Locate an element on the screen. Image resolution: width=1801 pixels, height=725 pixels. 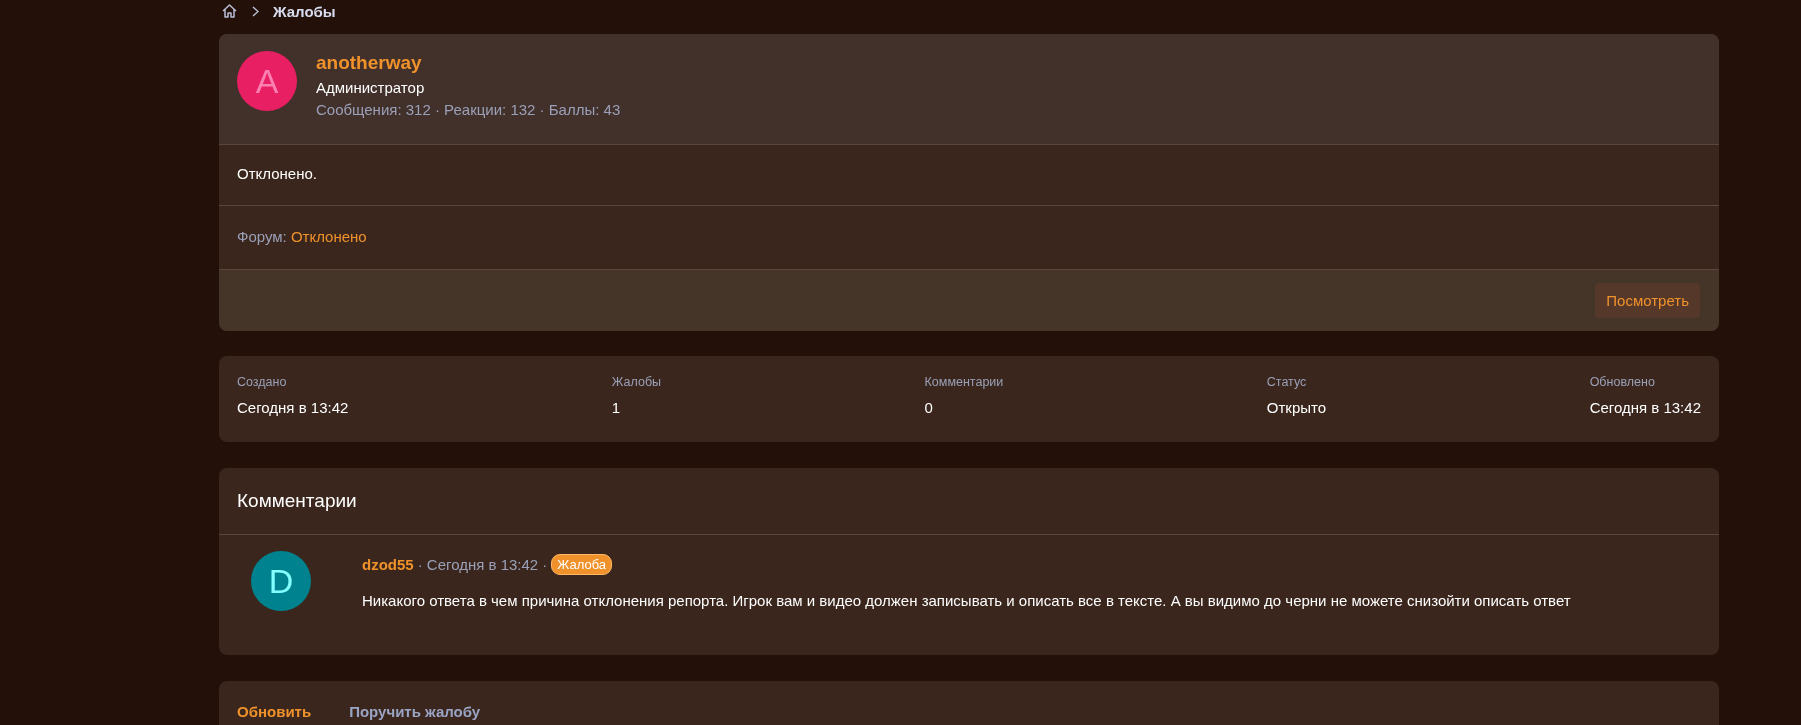
avatar: D is located at coordinates (281, 581).